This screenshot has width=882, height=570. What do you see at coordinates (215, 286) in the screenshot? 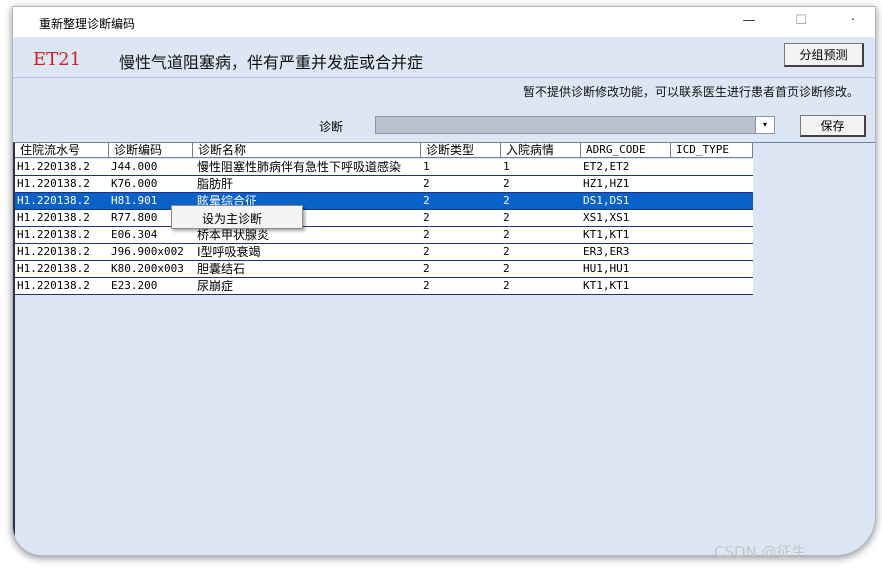
I see `table-cell: 尿崩症` at bounding box center [215, 286].